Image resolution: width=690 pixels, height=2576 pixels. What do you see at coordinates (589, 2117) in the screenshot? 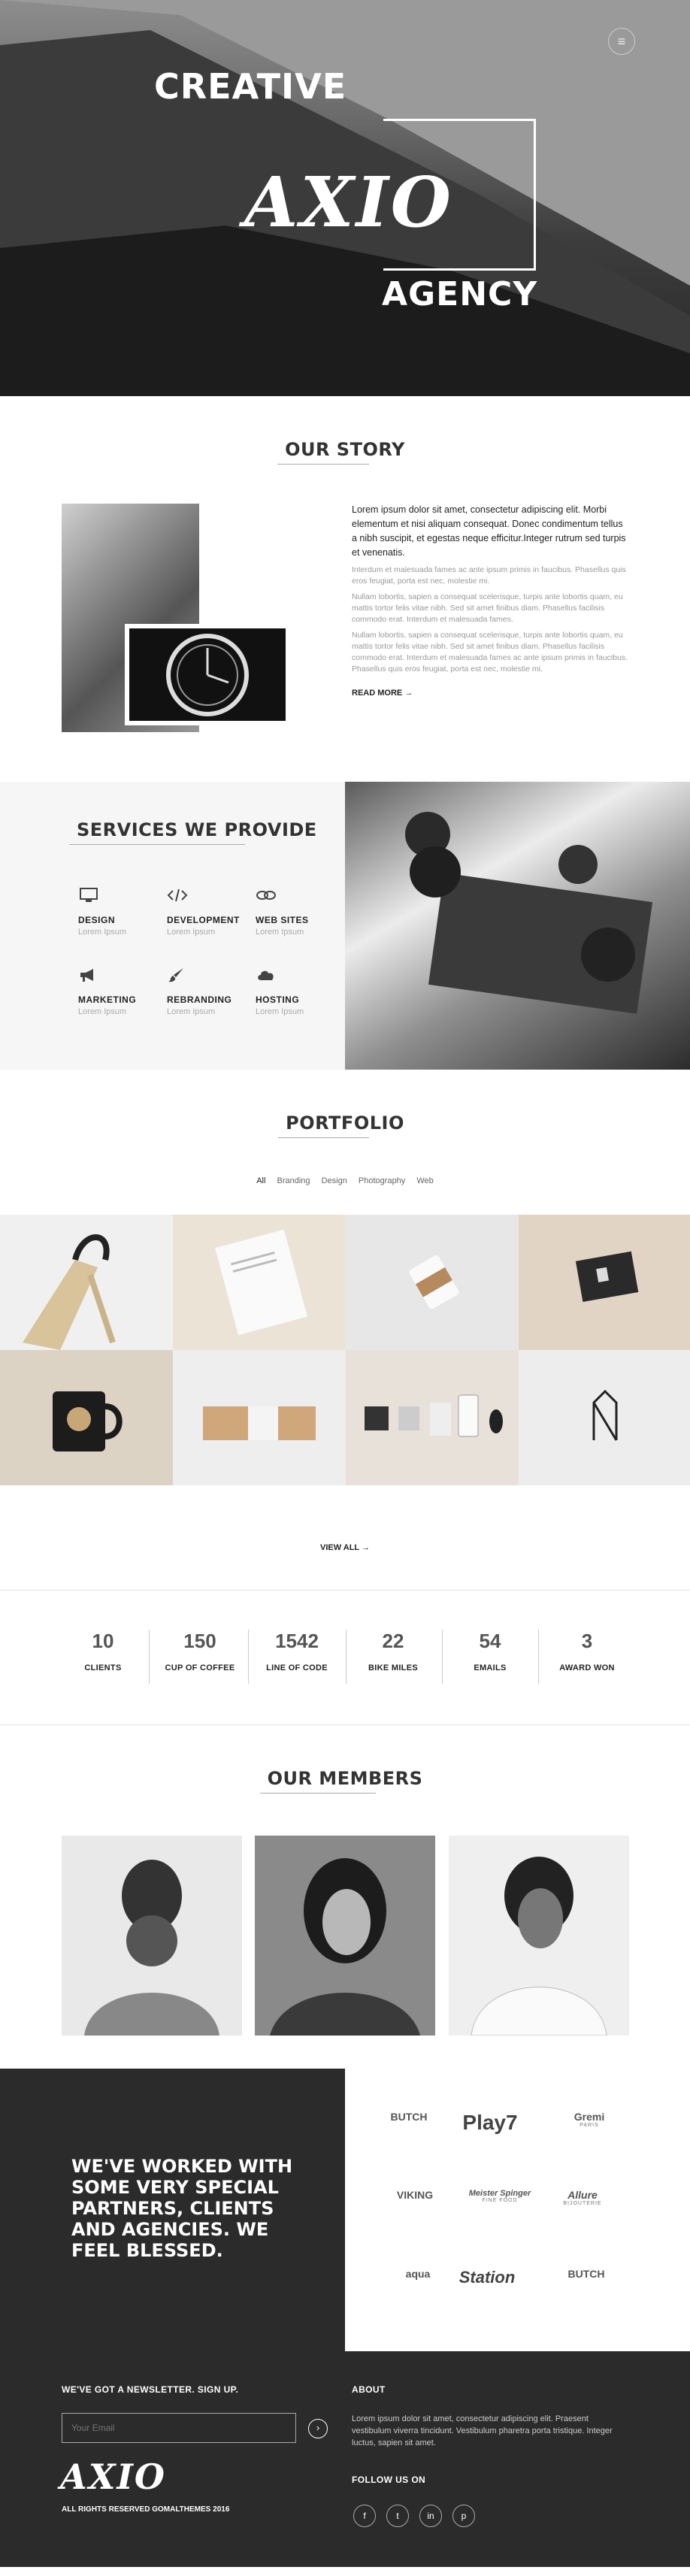
I see `partner-logo-name: Gremi` at bounding box center [589, 2117].